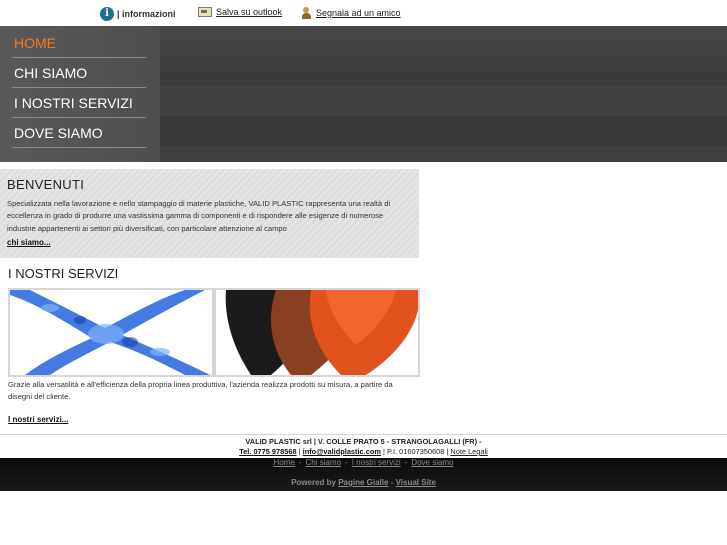 Image resolution: width=727 pixels, height=545 pixels. What do you see at coordinates (415, 451) in the screenshot?
I see `footer-vat: | P.I. 01607350608 |` at bounding box center [415, 451].